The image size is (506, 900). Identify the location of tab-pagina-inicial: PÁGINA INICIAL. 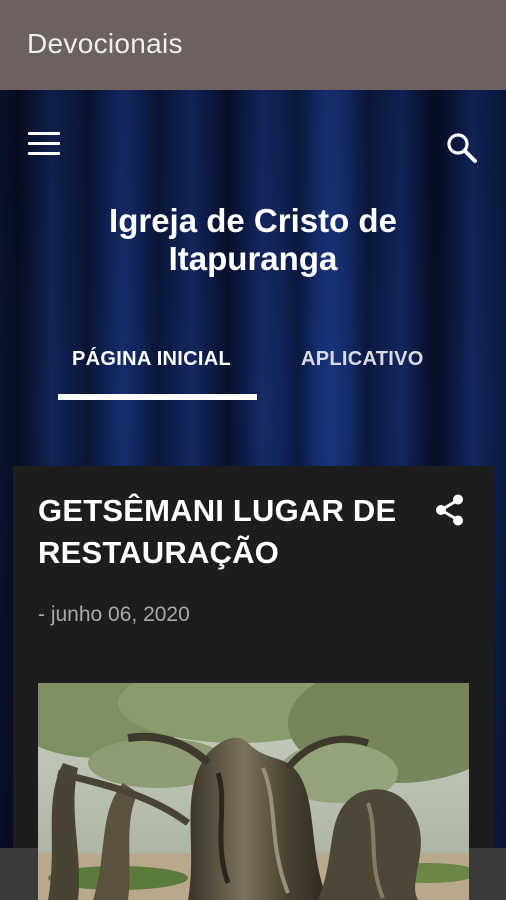
(151, 359).